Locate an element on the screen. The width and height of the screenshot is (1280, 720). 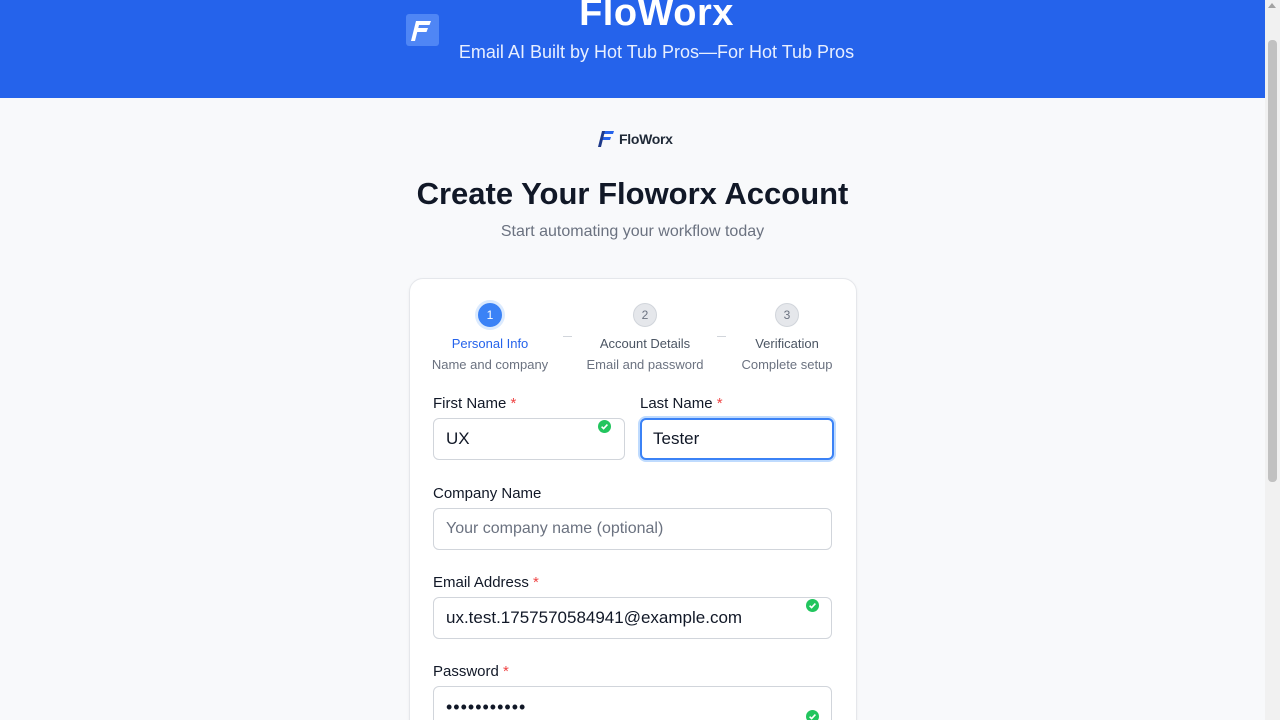
step-label: Verification is located at coordinates (787, 343).